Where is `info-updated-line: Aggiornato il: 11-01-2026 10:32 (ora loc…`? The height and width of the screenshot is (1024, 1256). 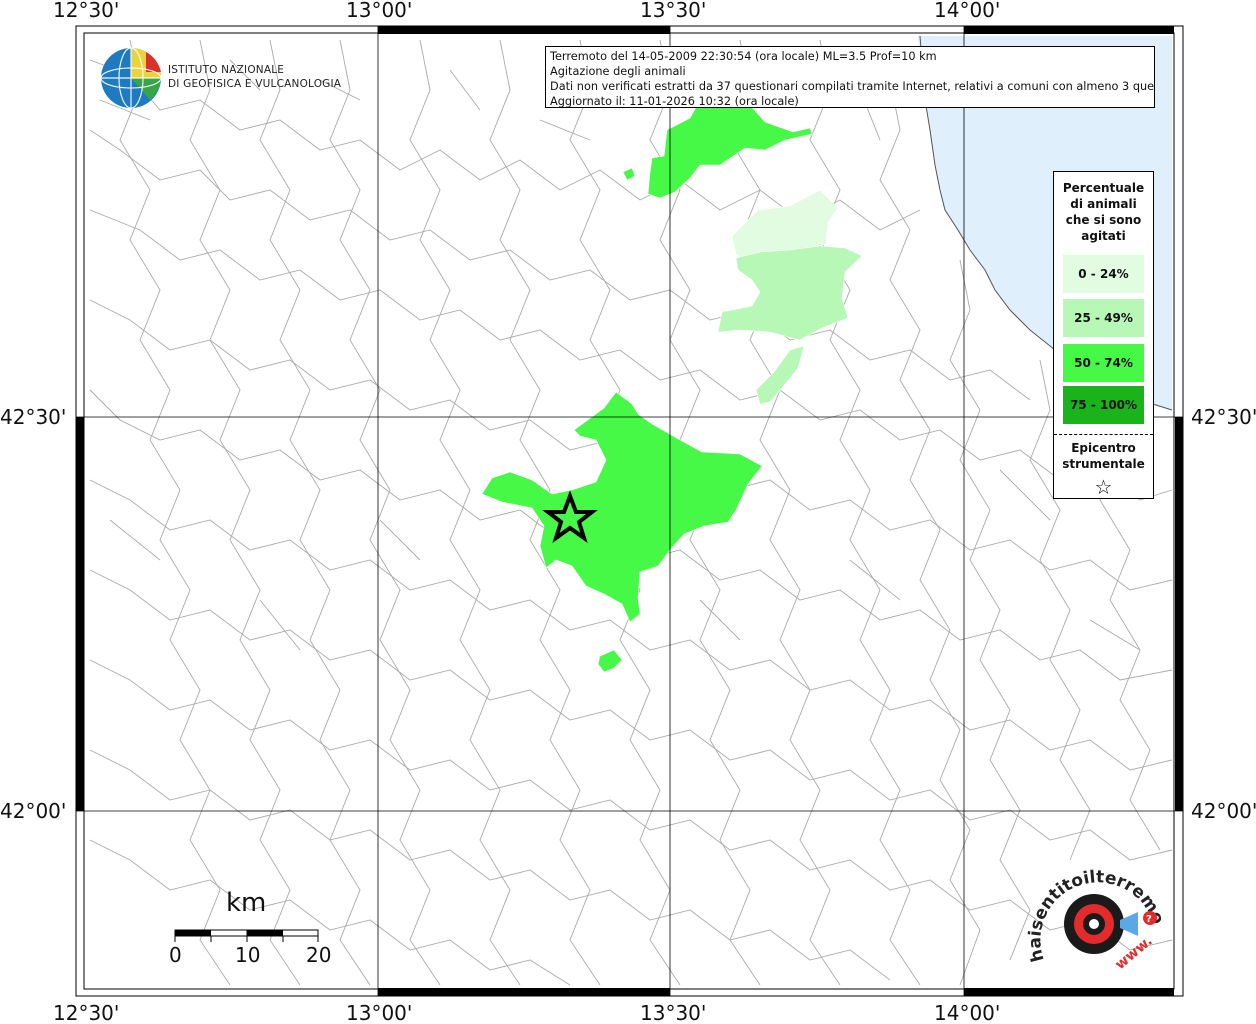
info-updated-line: Aggiornato il: 11-01-2026 10:32 (ora loc… is located at coordinates (674, 101).